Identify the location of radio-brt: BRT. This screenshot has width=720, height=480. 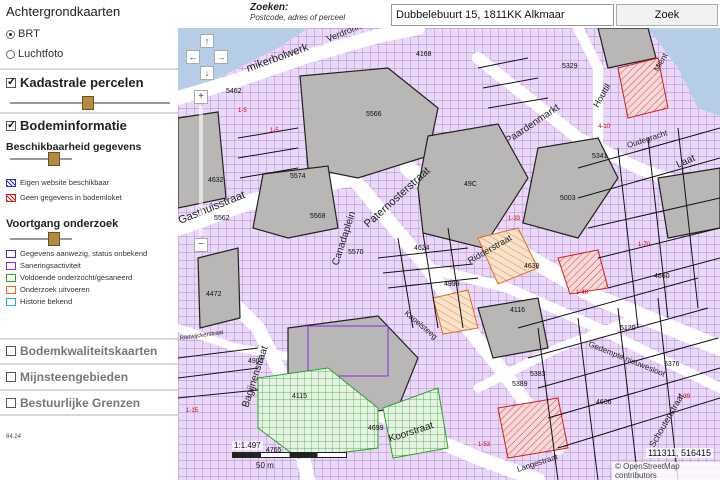
(23, 34).